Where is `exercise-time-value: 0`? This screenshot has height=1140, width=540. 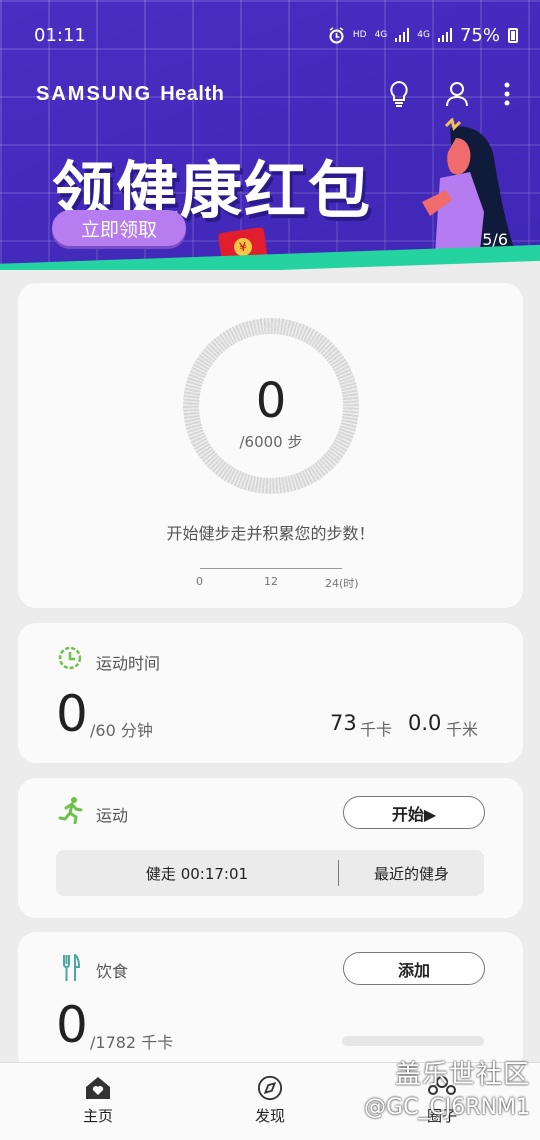
exercise-time-value: 0 is located at coordinates (72, 714).